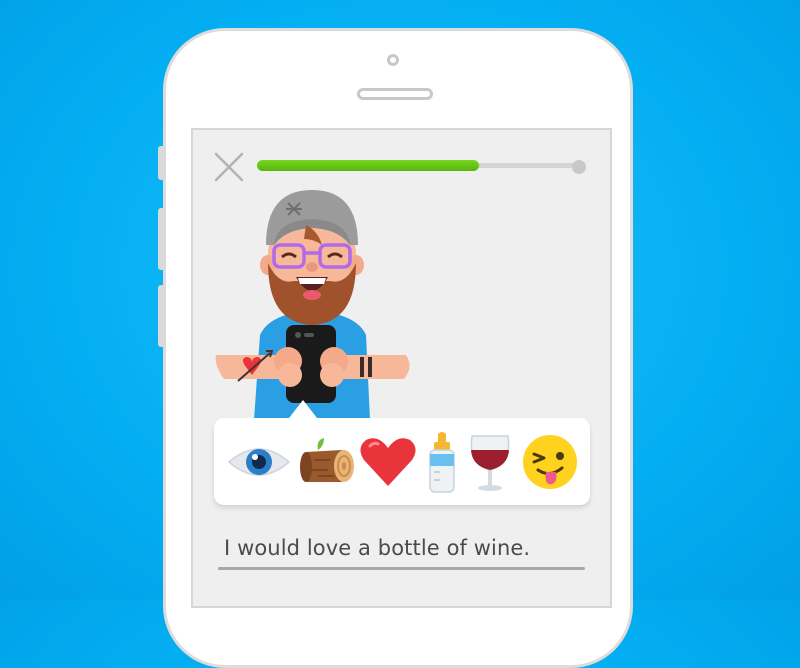  Describe the element at coordinates (312, 302) in the screenshot. I see `character-illustration` at that location.